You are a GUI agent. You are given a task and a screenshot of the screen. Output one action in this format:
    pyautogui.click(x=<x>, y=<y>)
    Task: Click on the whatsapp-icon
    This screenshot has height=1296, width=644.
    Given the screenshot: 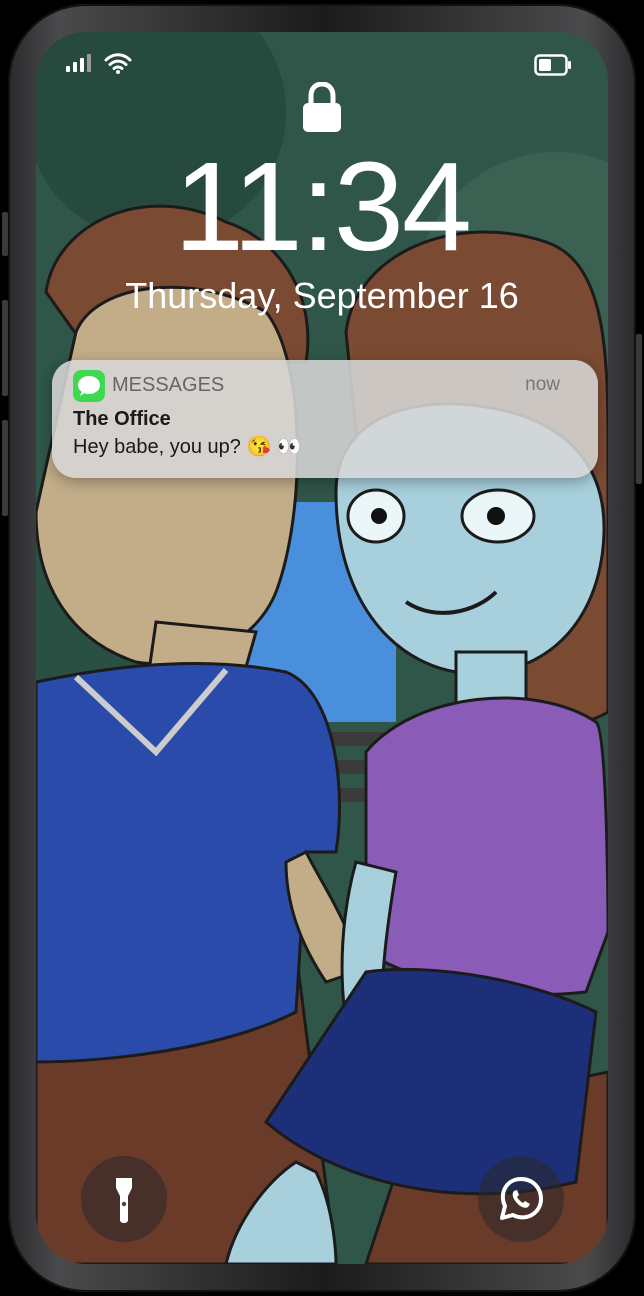 What is the action you would take?
    pyautogui.click(x=521, y=1198)
    